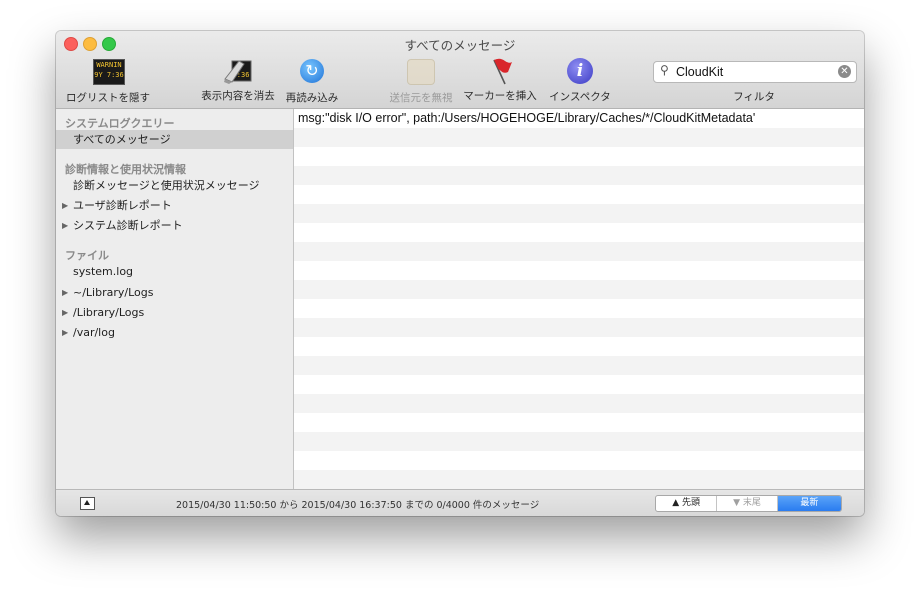 The width and height of the screenshot is (920, 596). I want to click on insert-marker-label: マーカーを挿入, so click(500, 96).